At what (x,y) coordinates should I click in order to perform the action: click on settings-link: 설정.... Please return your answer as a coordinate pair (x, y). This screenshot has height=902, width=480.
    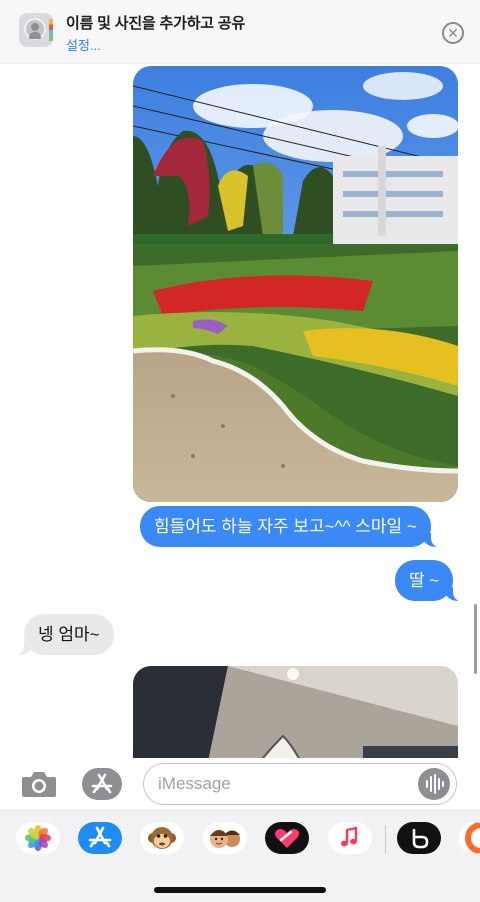
    Looking at the image, I should click on (83, 44).